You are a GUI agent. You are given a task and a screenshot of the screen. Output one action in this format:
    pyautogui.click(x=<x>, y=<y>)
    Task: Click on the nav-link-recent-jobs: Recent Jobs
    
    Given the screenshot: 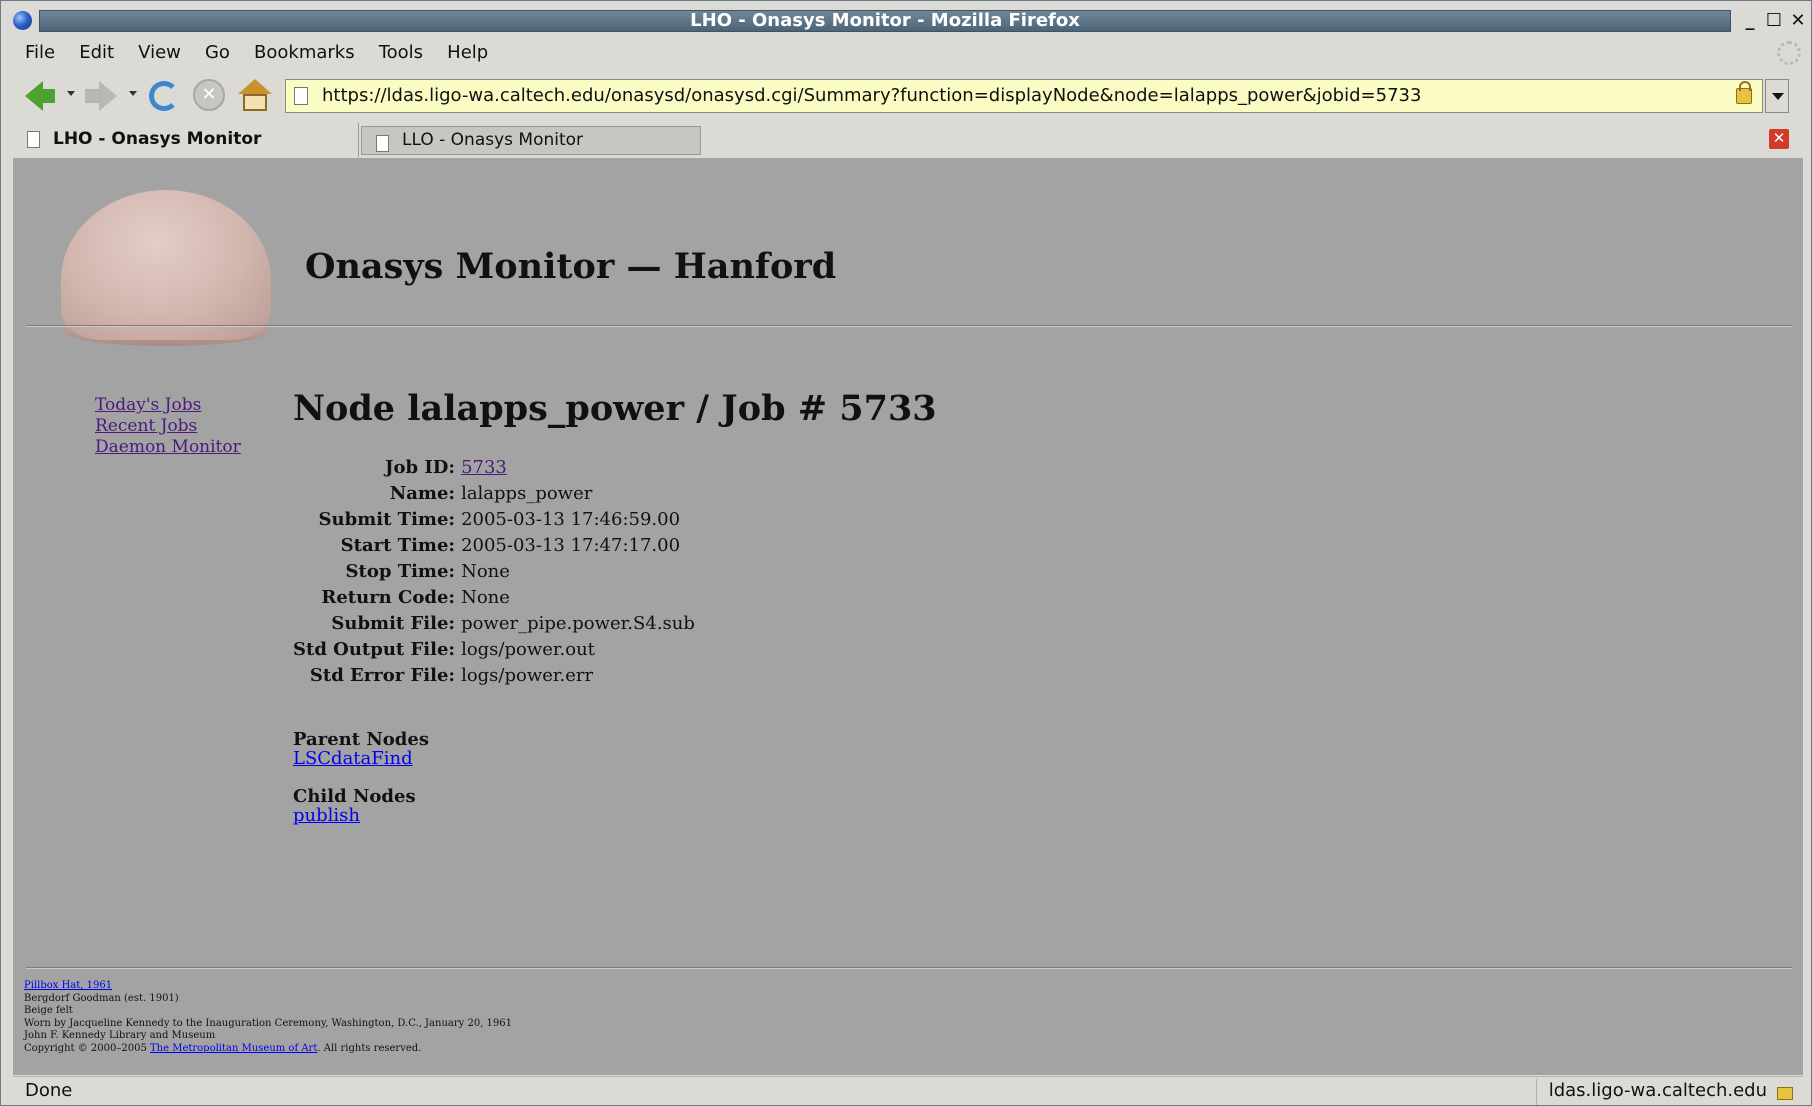 What is the action you would take?
    pyautogui.click(x=168, y=426)
    